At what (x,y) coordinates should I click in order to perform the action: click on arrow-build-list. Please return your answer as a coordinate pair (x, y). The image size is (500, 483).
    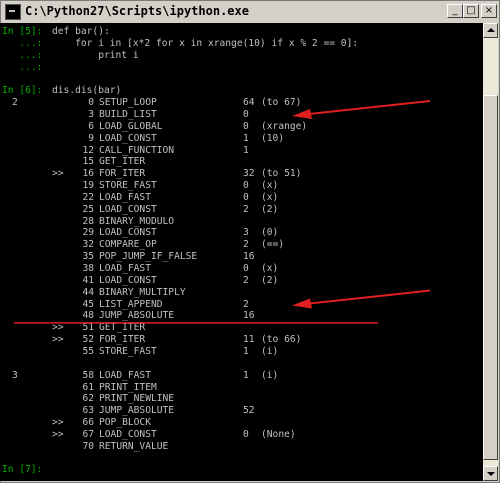
    Looking at the image, I should click on (361, 109).